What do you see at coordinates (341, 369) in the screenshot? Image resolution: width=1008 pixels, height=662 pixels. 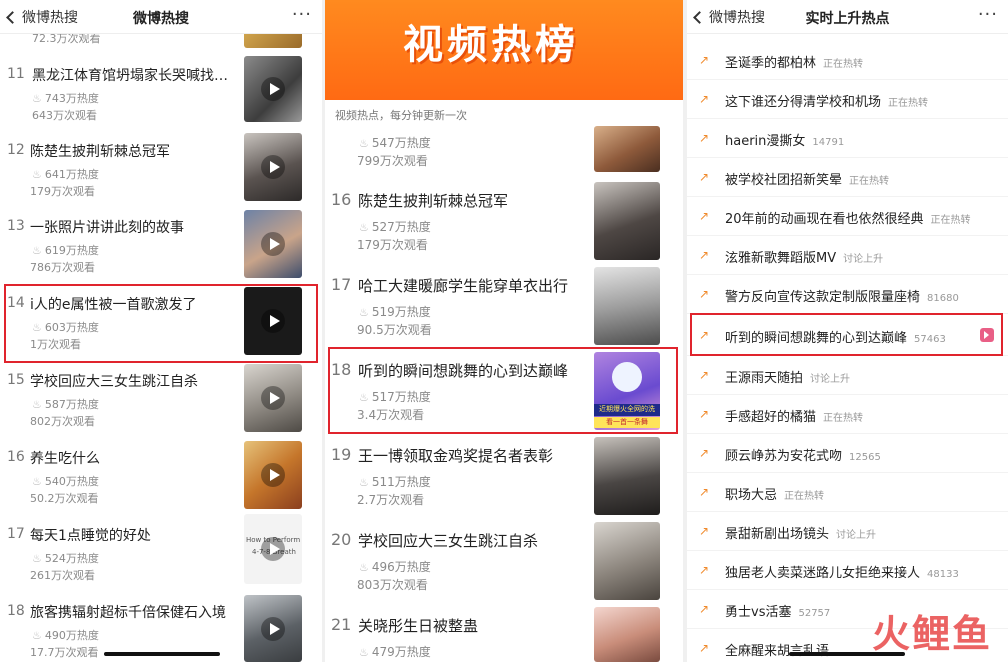 I see `rank-number: 18` at bounding box center [341, 369].